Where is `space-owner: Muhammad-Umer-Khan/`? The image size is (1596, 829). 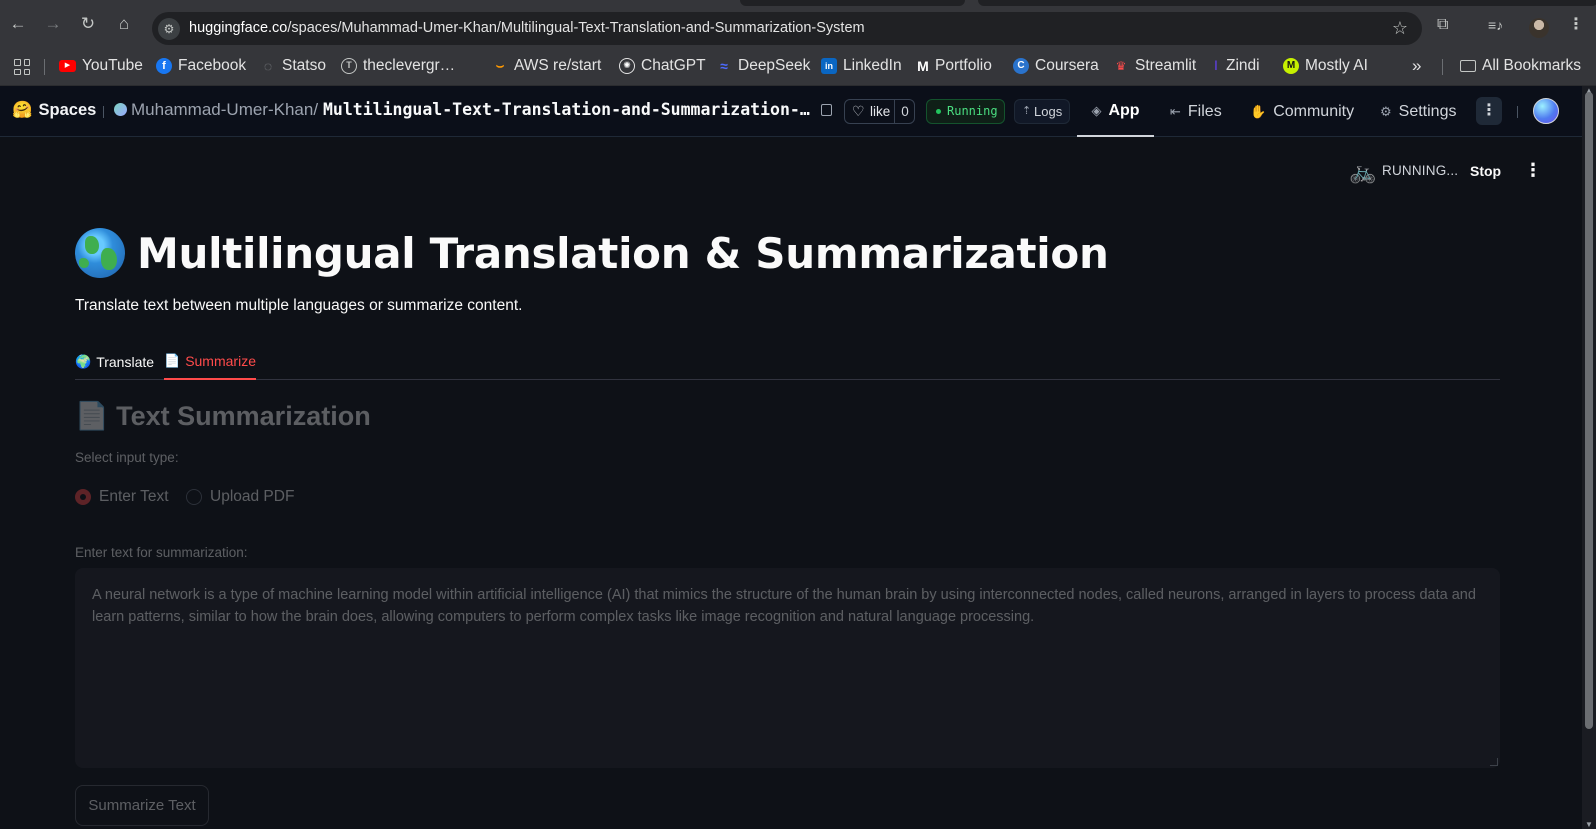 space-owner: Muhammad-Umer-Khan/ is located at coordinates (216, 110).